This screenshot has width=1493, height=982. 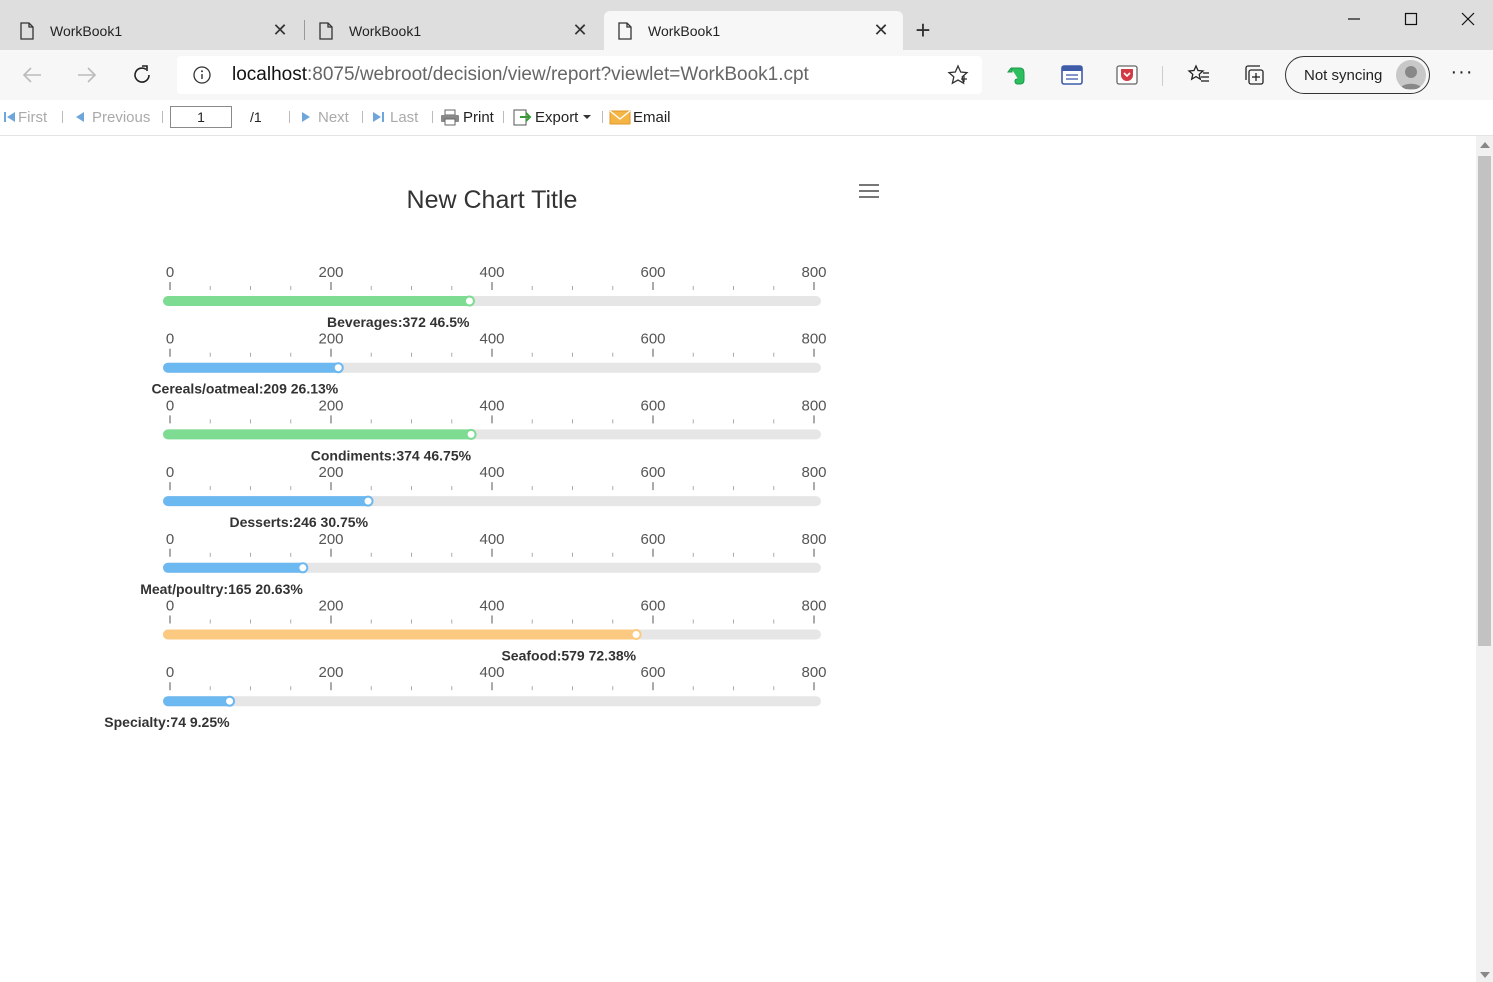 What do you see at coordinates (398, 322) in the screenshot?
I see `data-label: Beverages:372 46.5%` at bounding box center [398, 322].